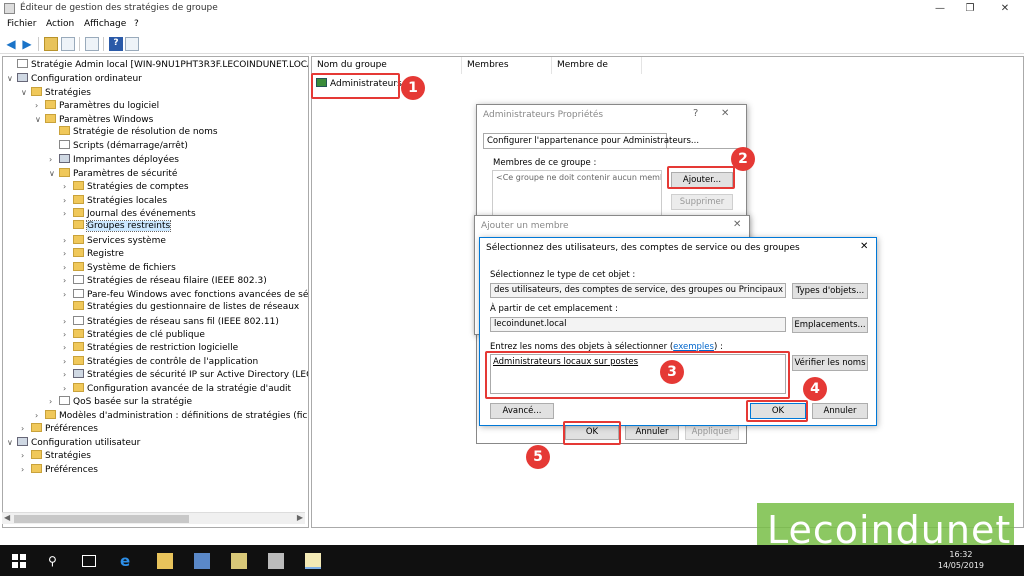 The width and height of the screenshot is (1024, 576). What do you see at coordinates (136, 24) in the screenshot?
I see `menu-help: ?` at bounding box center [136, 24].